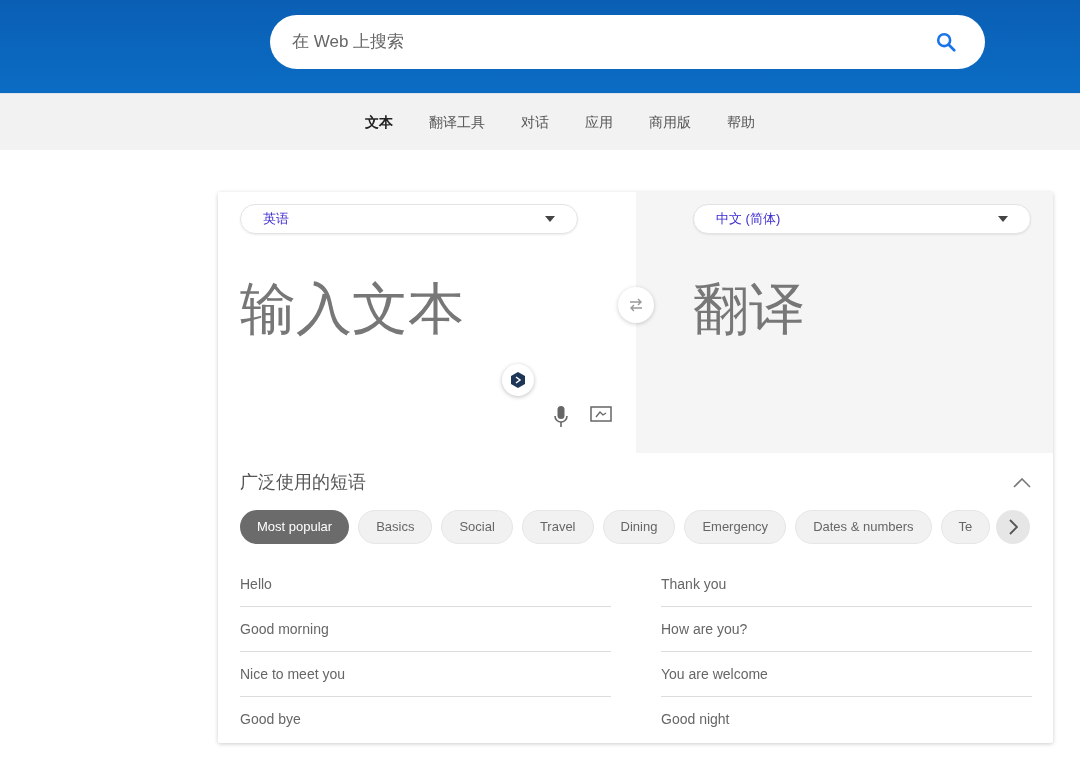 This screenshot has width=1080, height=773. I want to click on language-dropdown: 中文 (简体), so click(862, 219).